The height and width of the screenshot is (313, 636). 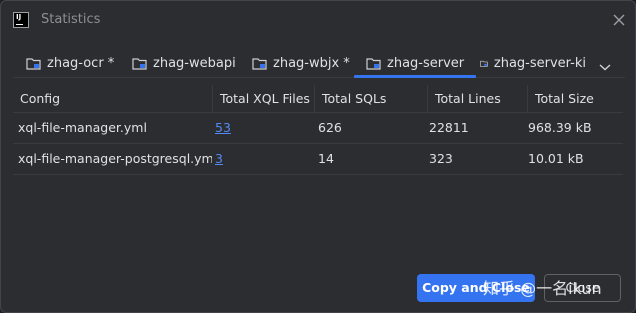 What do you see at coordinates (619, 20) in the screenshot?
I see `close-icon` at bounding box center [619, 20].